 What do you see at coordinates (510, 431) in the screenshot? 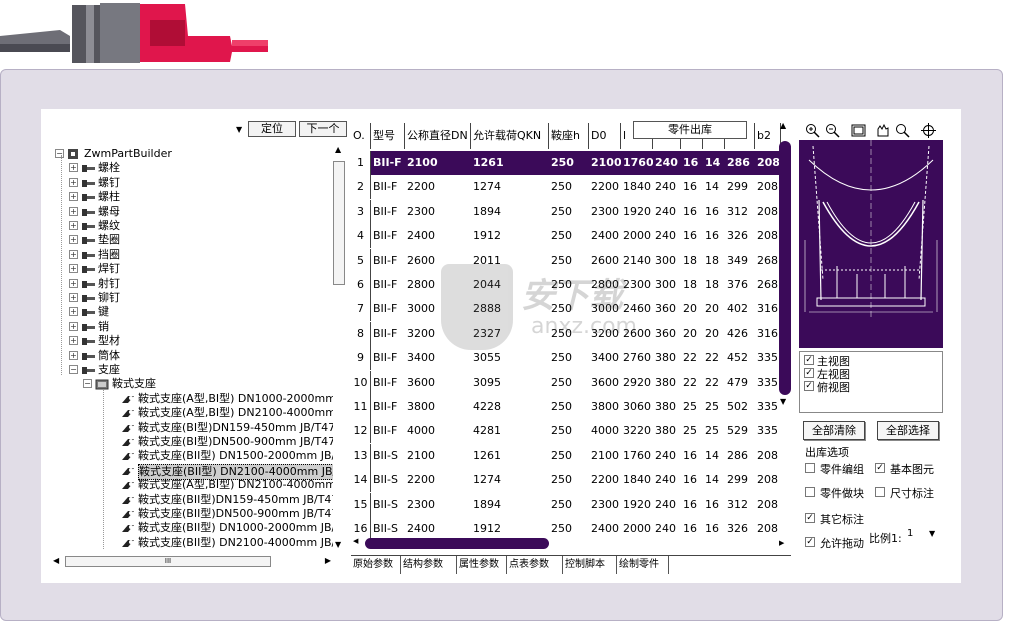
I see `table-cell: 4281` at bounding box center [510, 431].